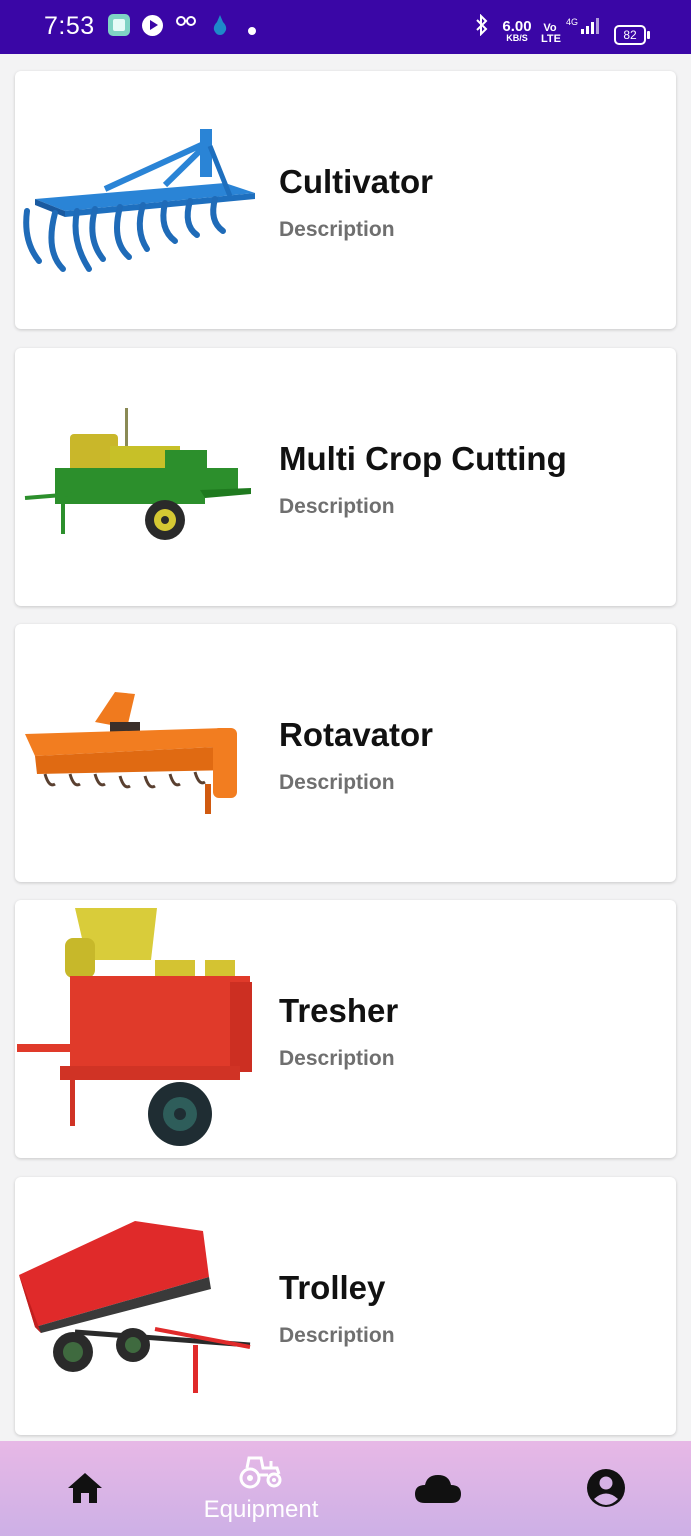 This screenshot has width=691, height=1536. Describe the element at coordinates (261, 1474) in the screenshot. I see `tractor-icon` at that location.